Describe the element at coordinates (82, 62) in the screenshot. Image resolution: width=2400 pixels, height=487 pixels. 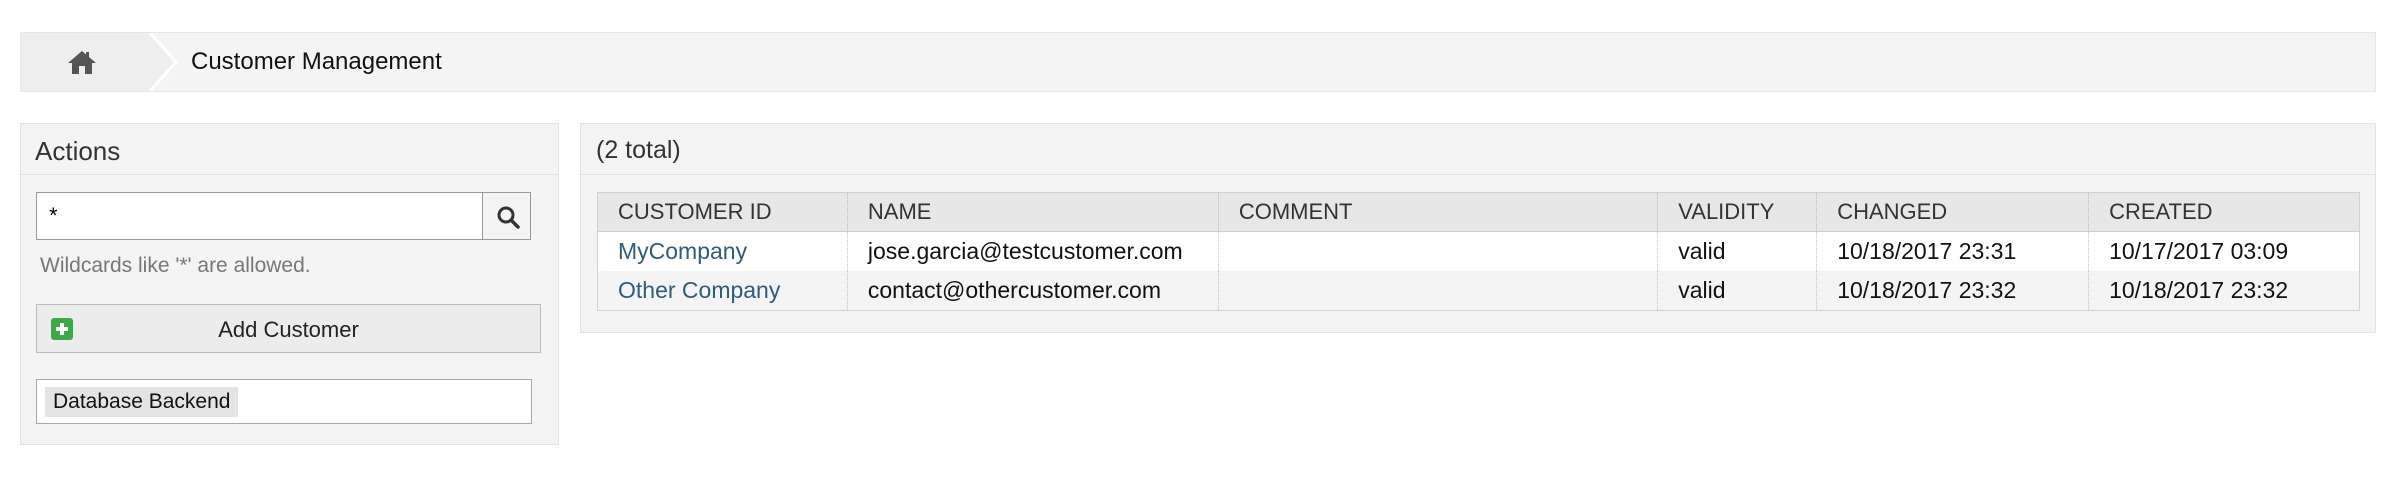
I see `home-icon` at that location.